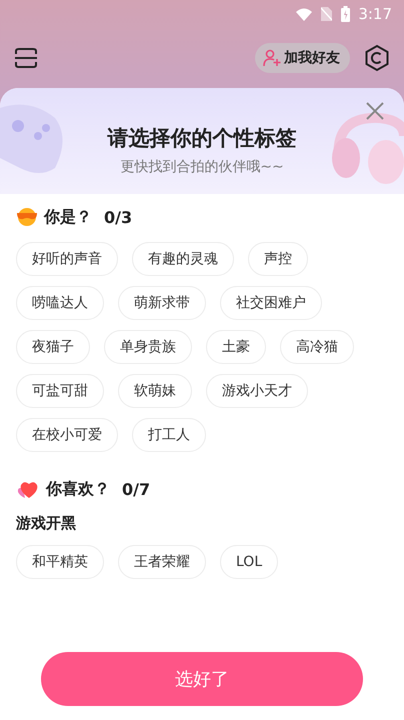 Image resolution: width=404 pixels, height=720 pixels. Describe the element at coordinates (278, 259) in the screenshot. I see `tag-chip: 声控` at that location.